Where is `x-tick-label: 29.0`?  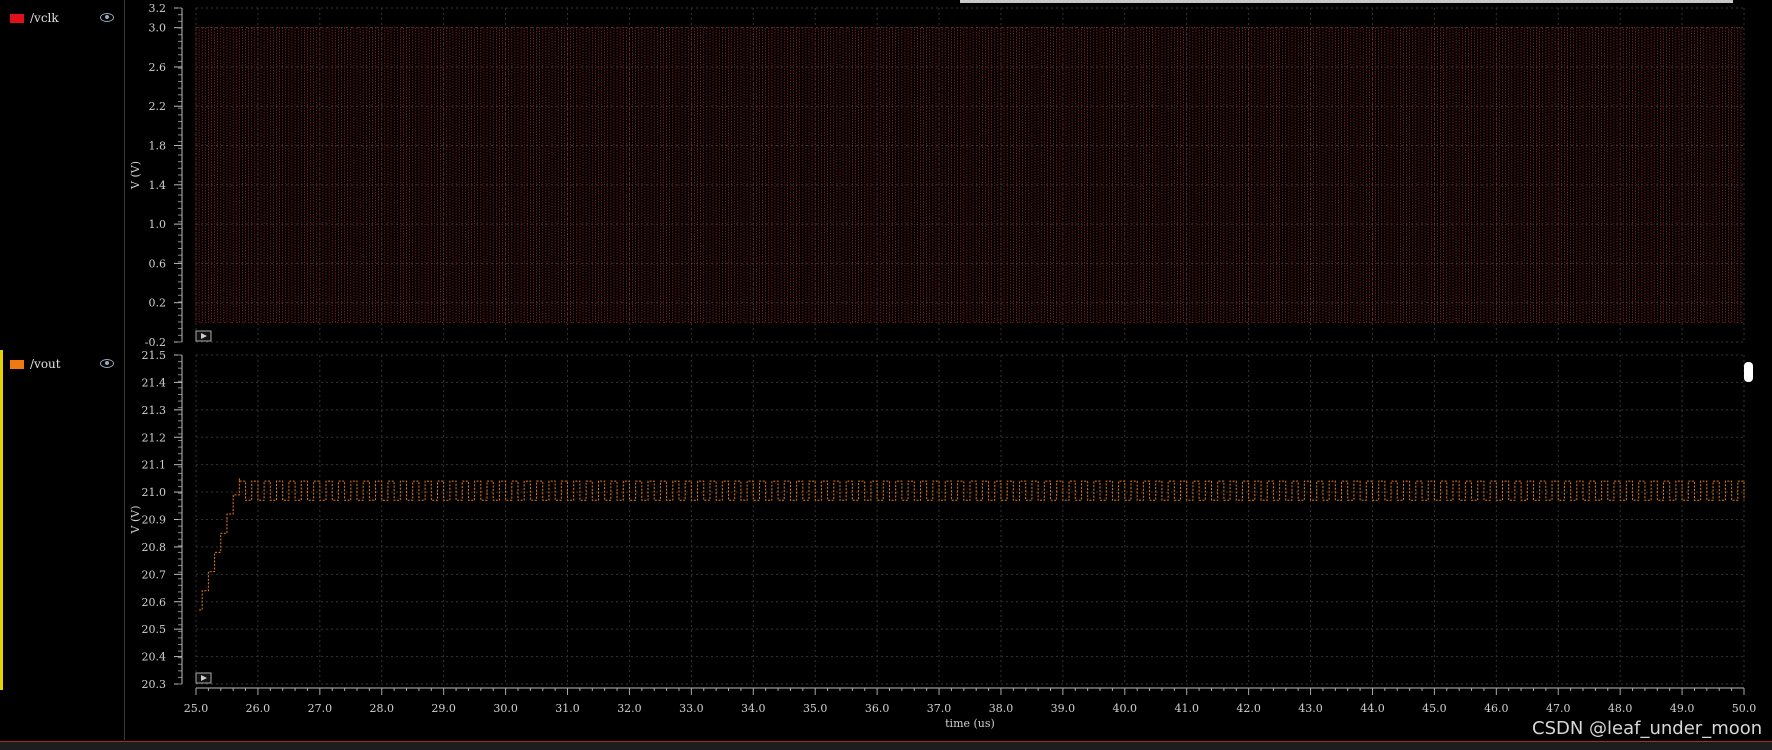
x-tick-label: 29.0 is located at coordinates (443, 708).